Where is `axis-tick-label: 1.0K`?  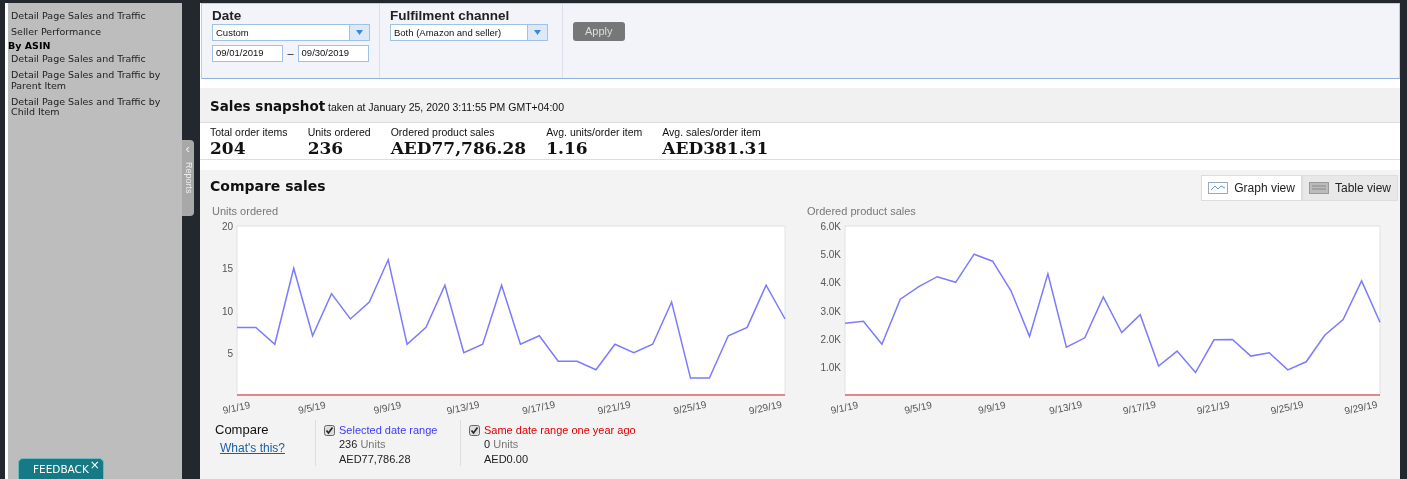
axis-tick-label: 1.0K is located at coordinates (830, 367).